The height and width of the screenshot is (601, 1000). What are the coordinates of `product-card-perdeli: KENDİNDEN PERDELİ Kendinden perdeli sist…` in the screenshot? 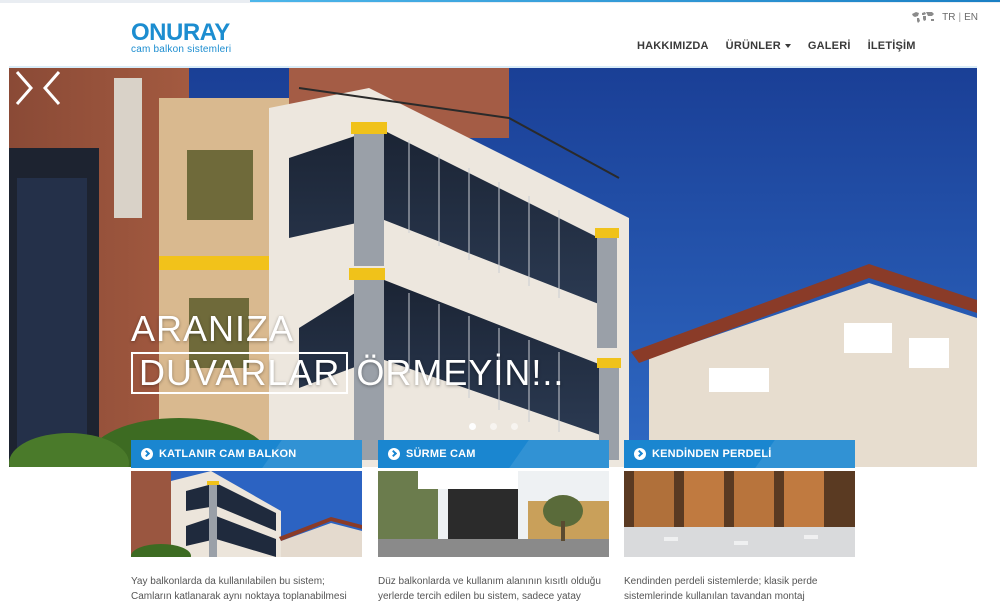 It's located at (739, 520).